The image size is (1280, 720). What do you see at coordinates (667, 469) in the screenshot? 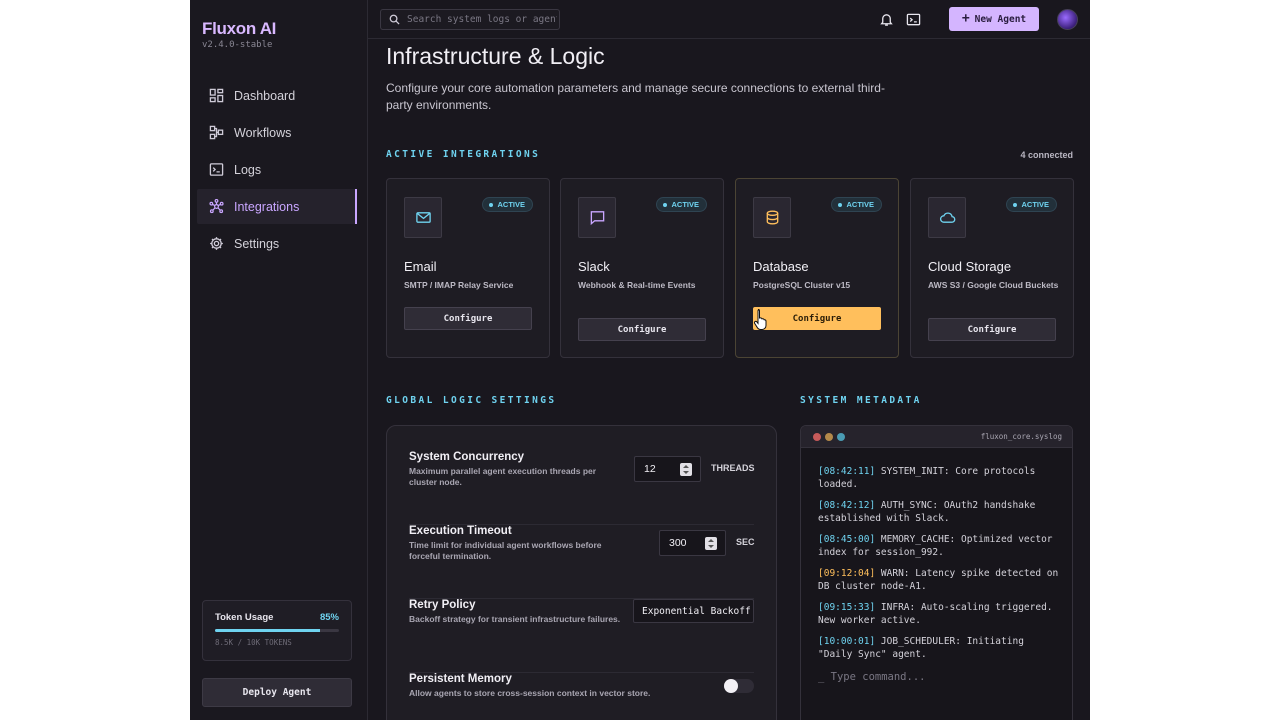
I see `concurrency-stepper: 12` at bounding box center [667, 469].